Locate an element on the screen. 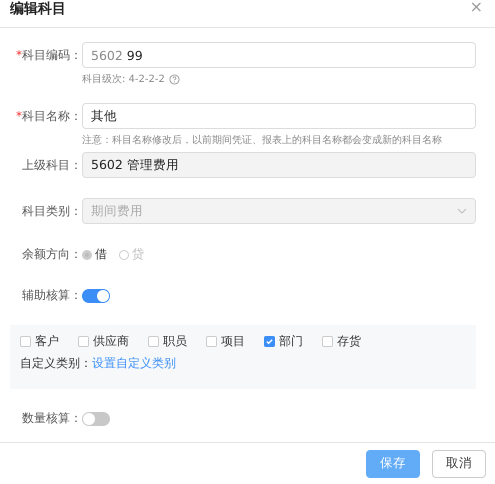  checkbox-option: 职员 is located at coordinates (167, 341).